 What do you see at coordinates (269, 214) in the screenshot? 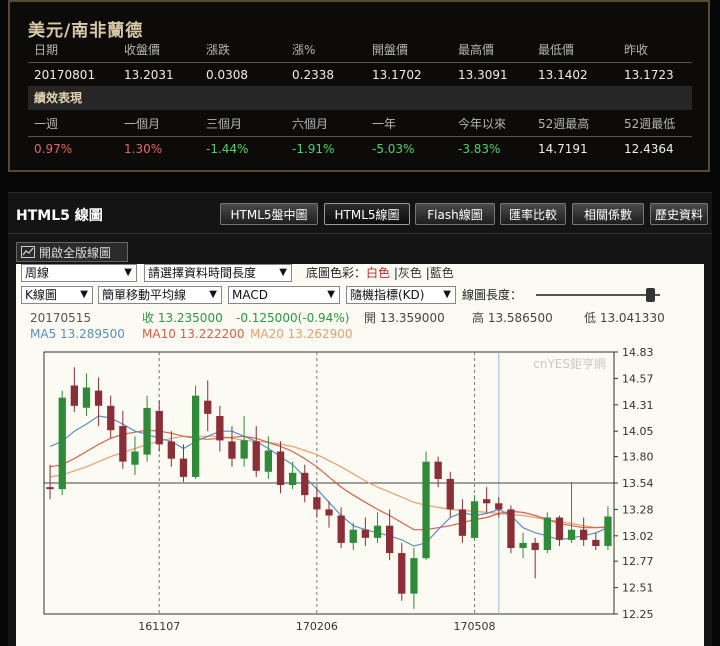
I see `tab-html5-intraday: HTML5盤中圖` at bounding box center [269, 214].